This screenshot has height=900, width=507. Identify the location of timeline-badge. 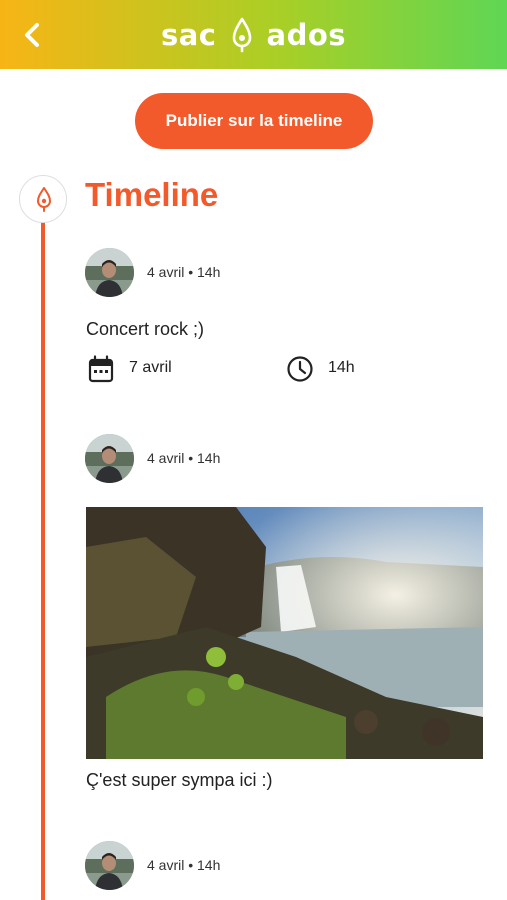
(43, 199).